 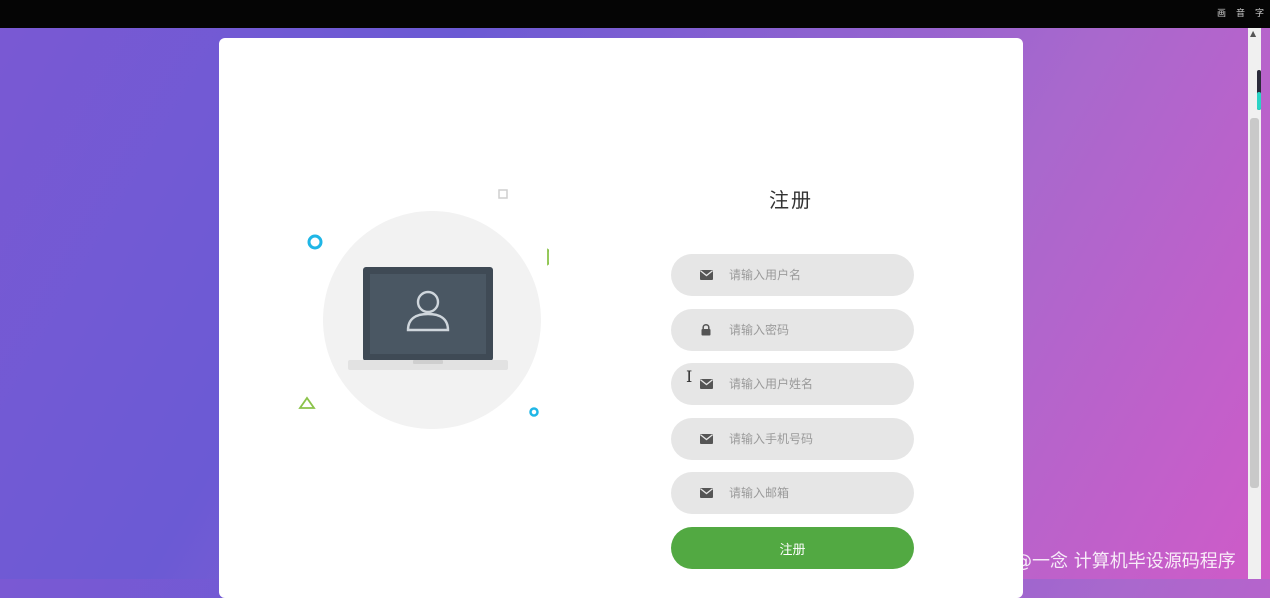 I want to click on fullname-field, so click(x=792, y=384).